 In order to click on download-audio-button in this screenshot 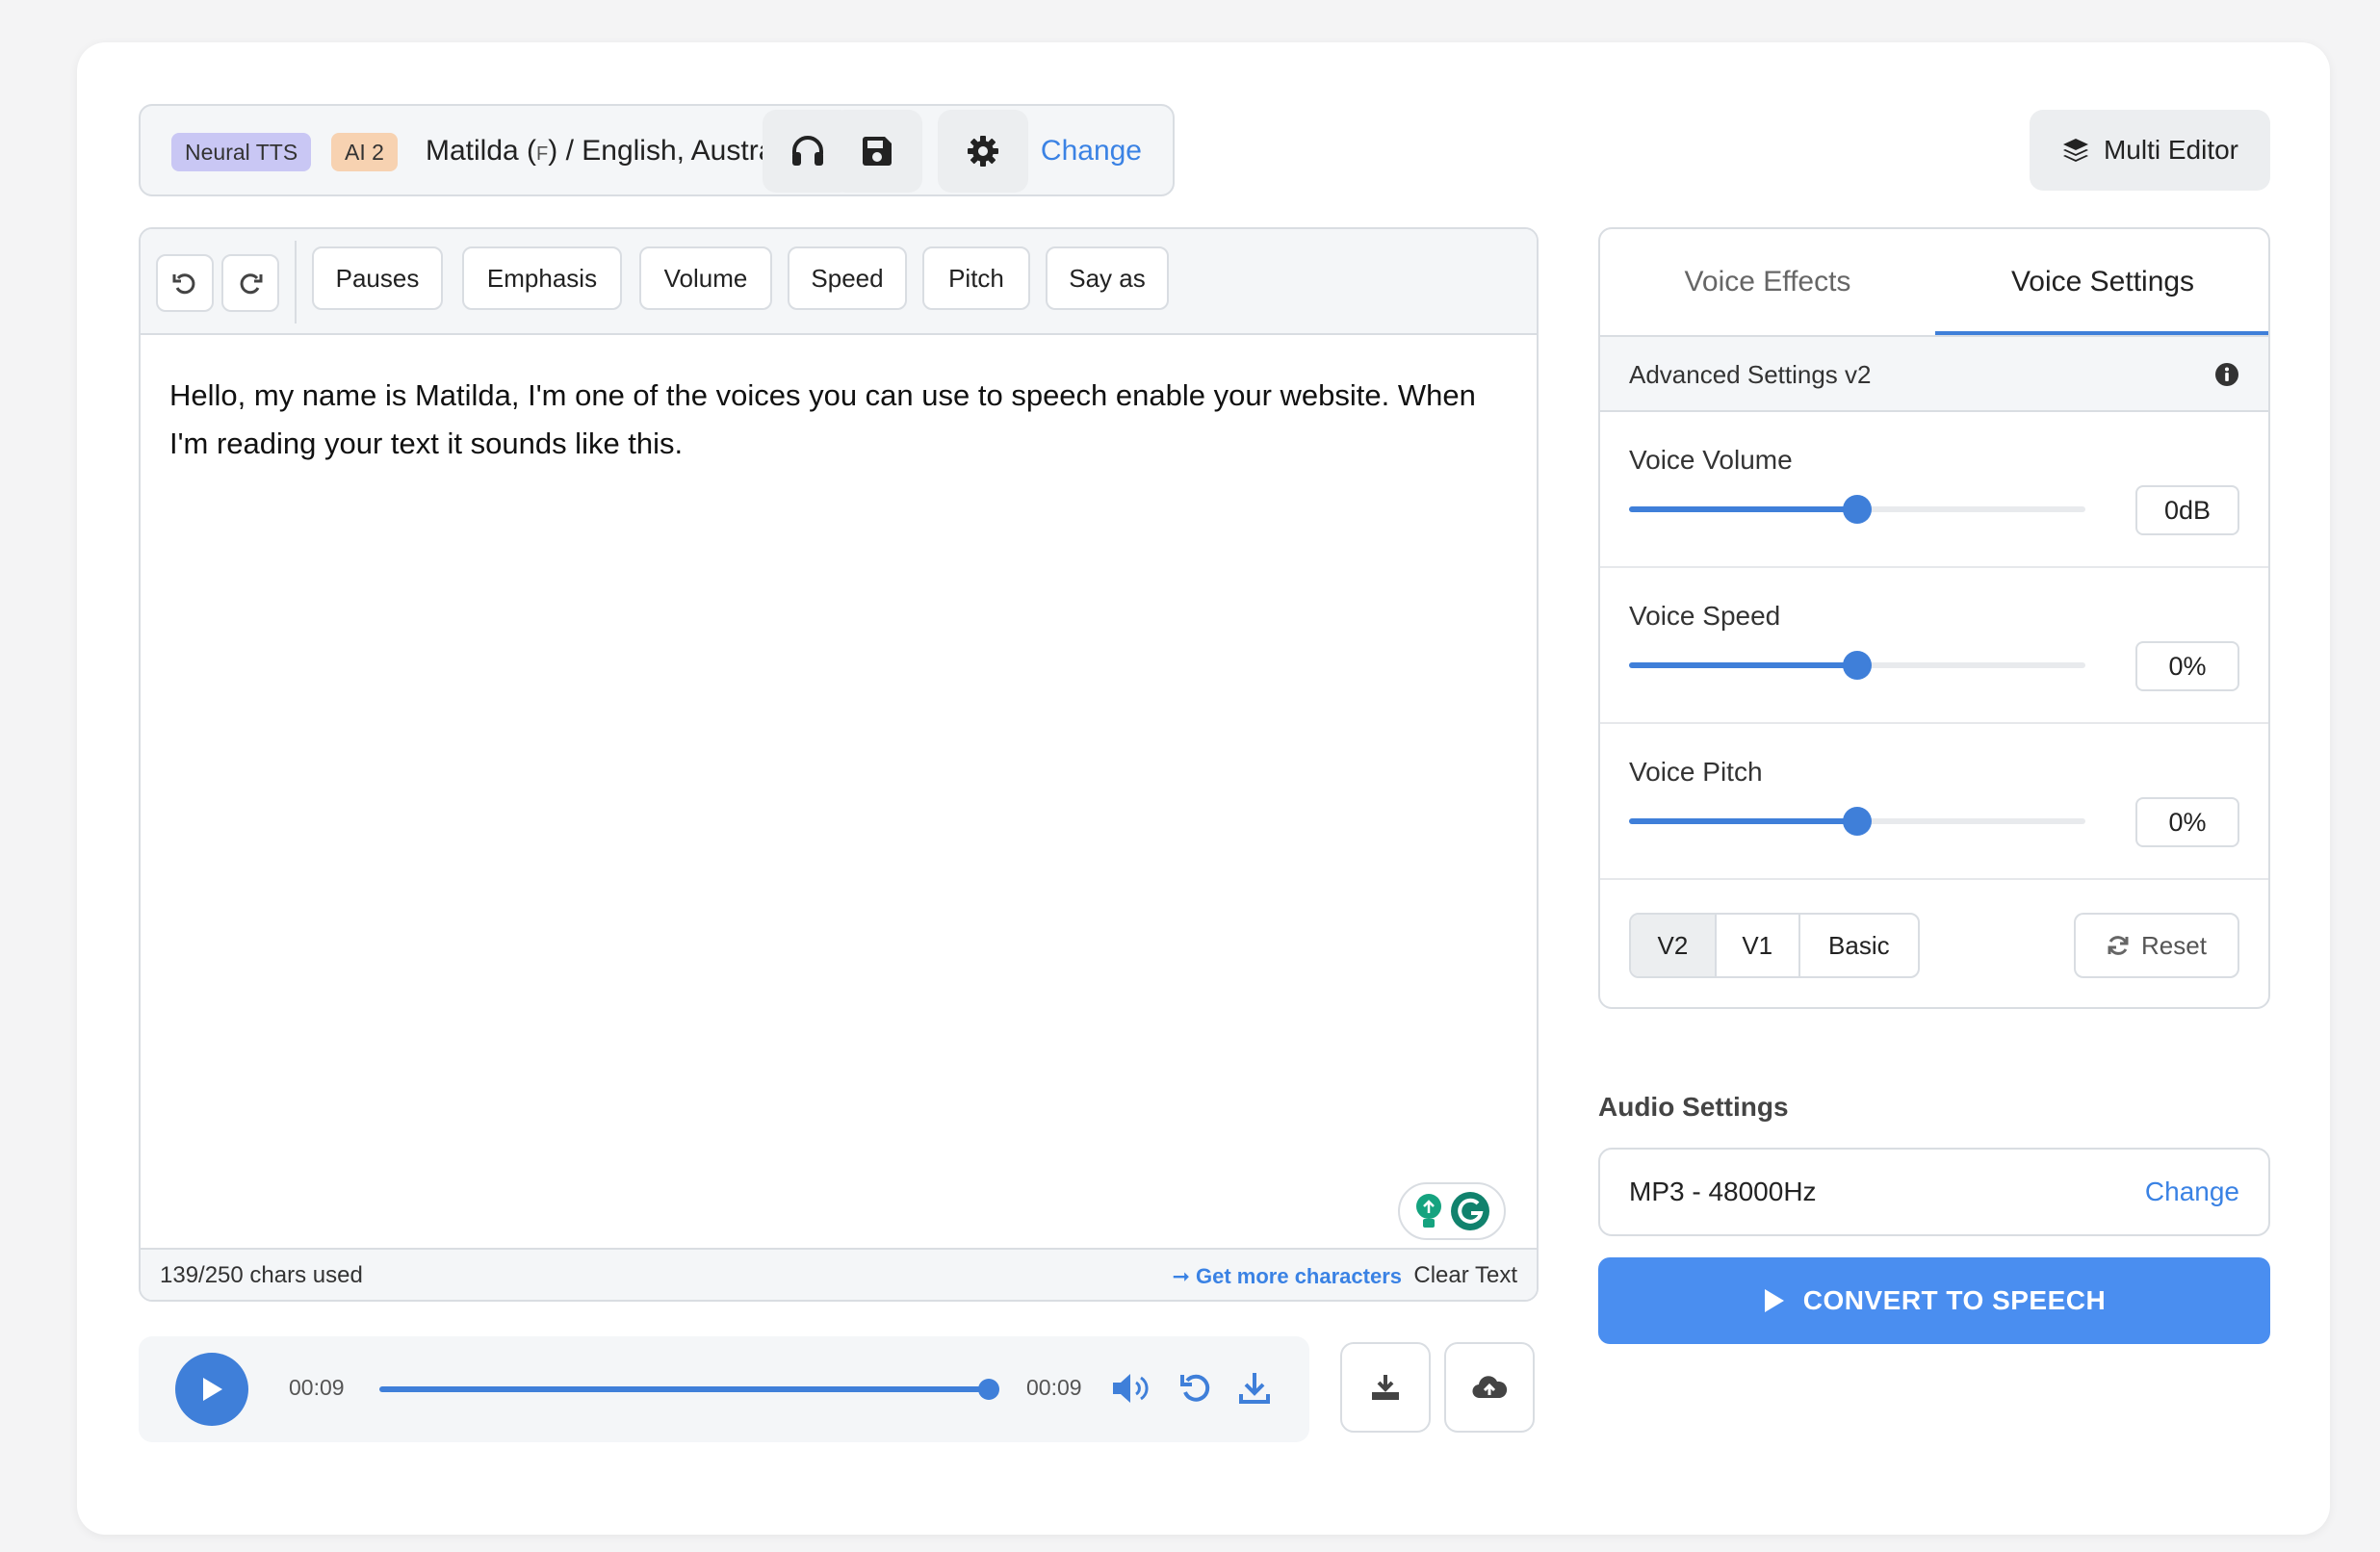, I will do `click(1386, 1388)`.